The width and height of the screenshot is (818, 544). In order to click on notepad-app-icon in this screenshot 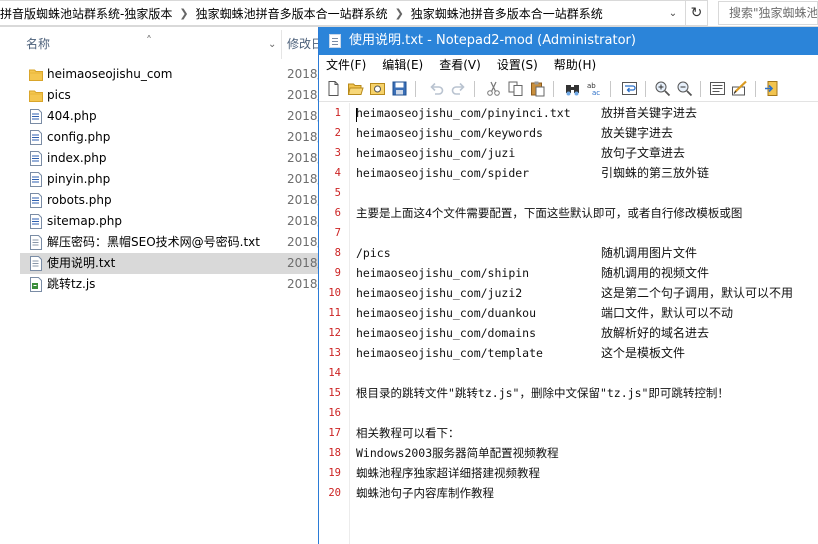, I will do `click(335, 41)`.